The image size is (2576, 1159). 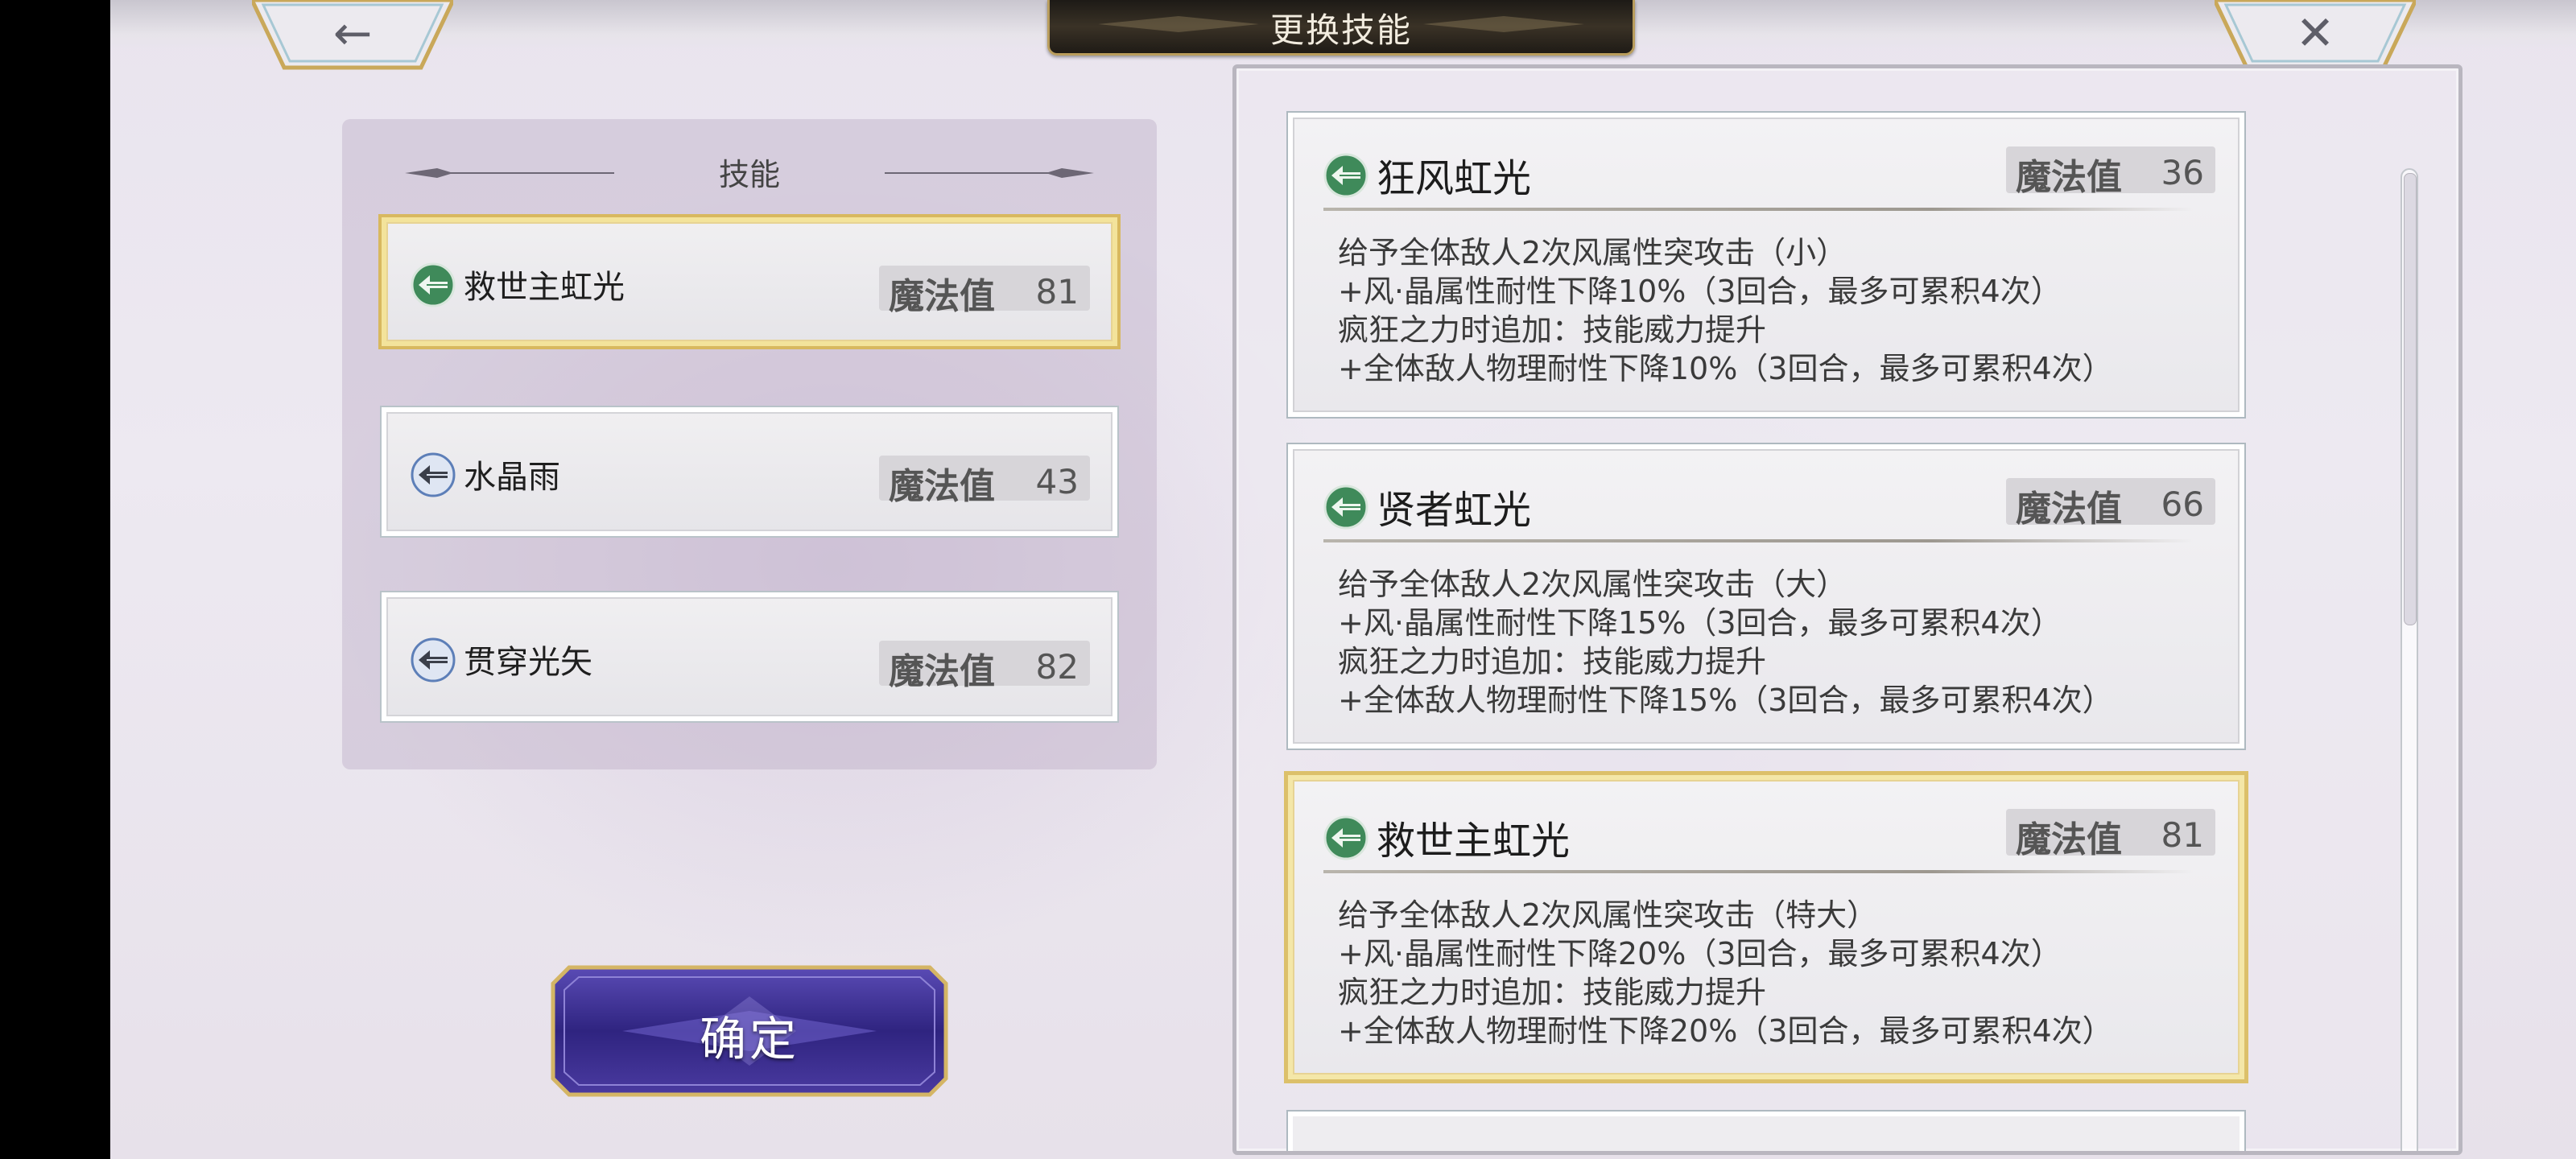 I want to click on mp-badge: 魔法值 36, so click(x=2110, y=172).